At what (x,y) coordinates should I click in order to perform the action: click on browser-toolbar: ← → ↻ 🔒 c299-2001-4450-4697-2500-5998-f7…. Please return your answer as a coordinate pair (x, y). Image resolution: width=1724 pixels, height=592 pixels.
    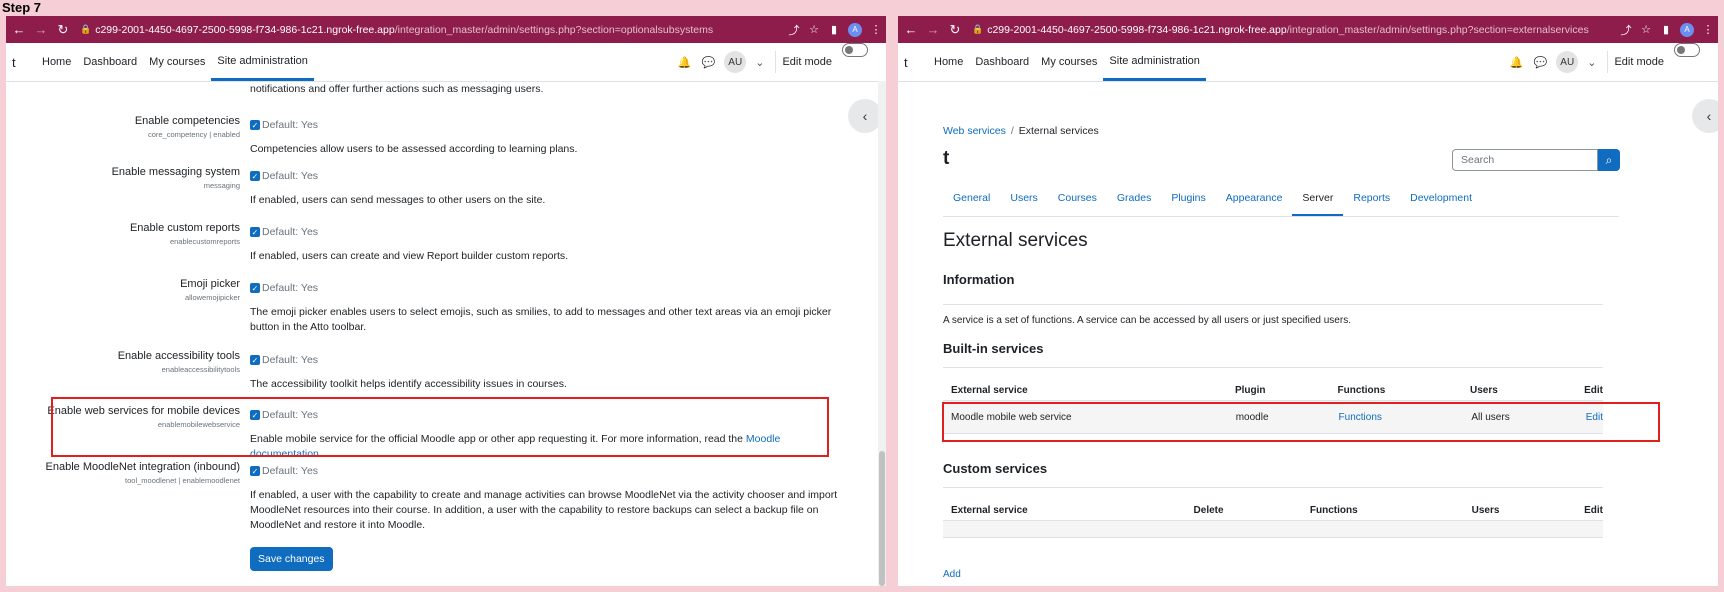
    Looking at the image, I should click on (1308, 29).